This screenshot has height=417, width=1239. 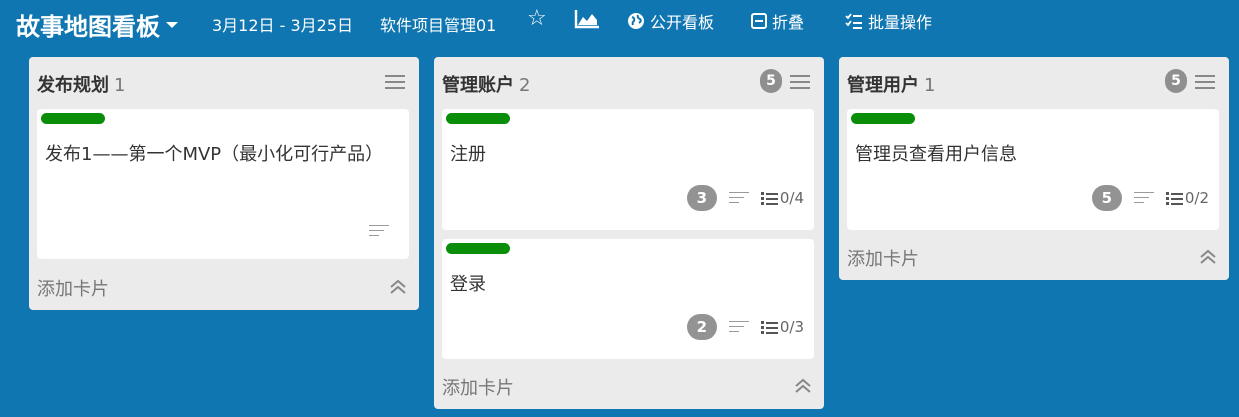 I want to click on card-title: 发布1——第一个MVP（最小化可行产品）, so click(x=214, y=154).